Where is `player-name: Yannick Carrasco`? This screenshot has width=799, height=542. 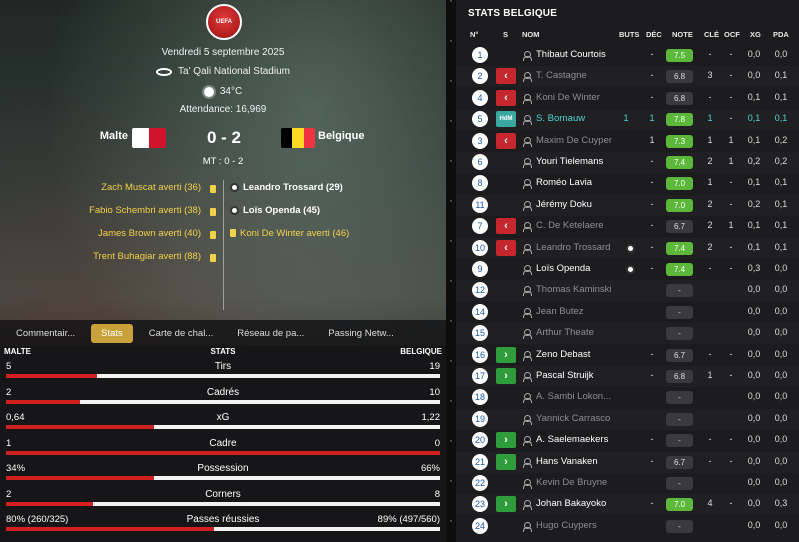
player-name: Yannick Carrasco is located at coordinates (573, 418).